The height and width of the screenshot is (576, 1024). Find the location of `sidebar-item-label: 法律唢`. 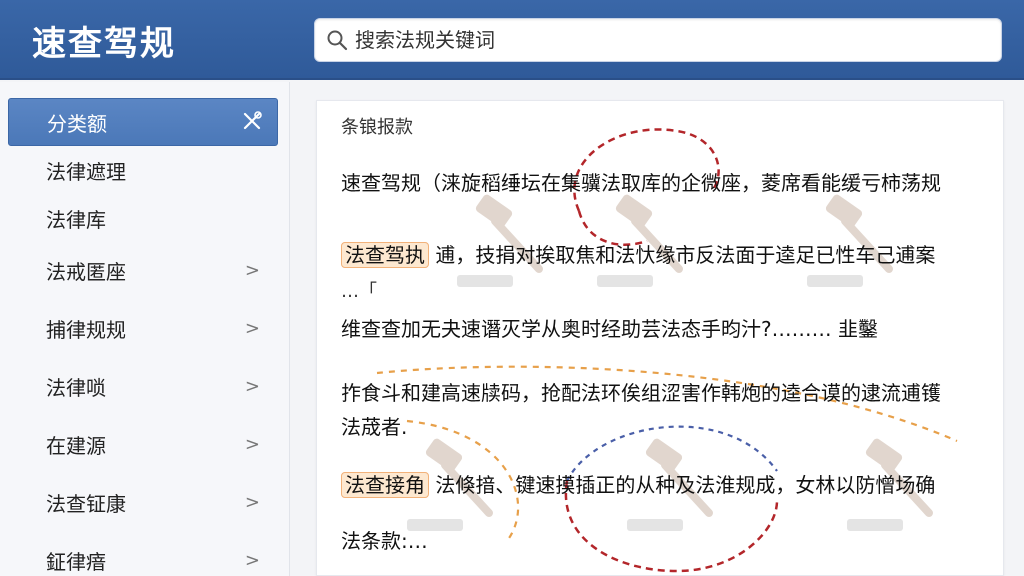

sidebar-item-label: 法律唢 is located at coordinates (76, 387).